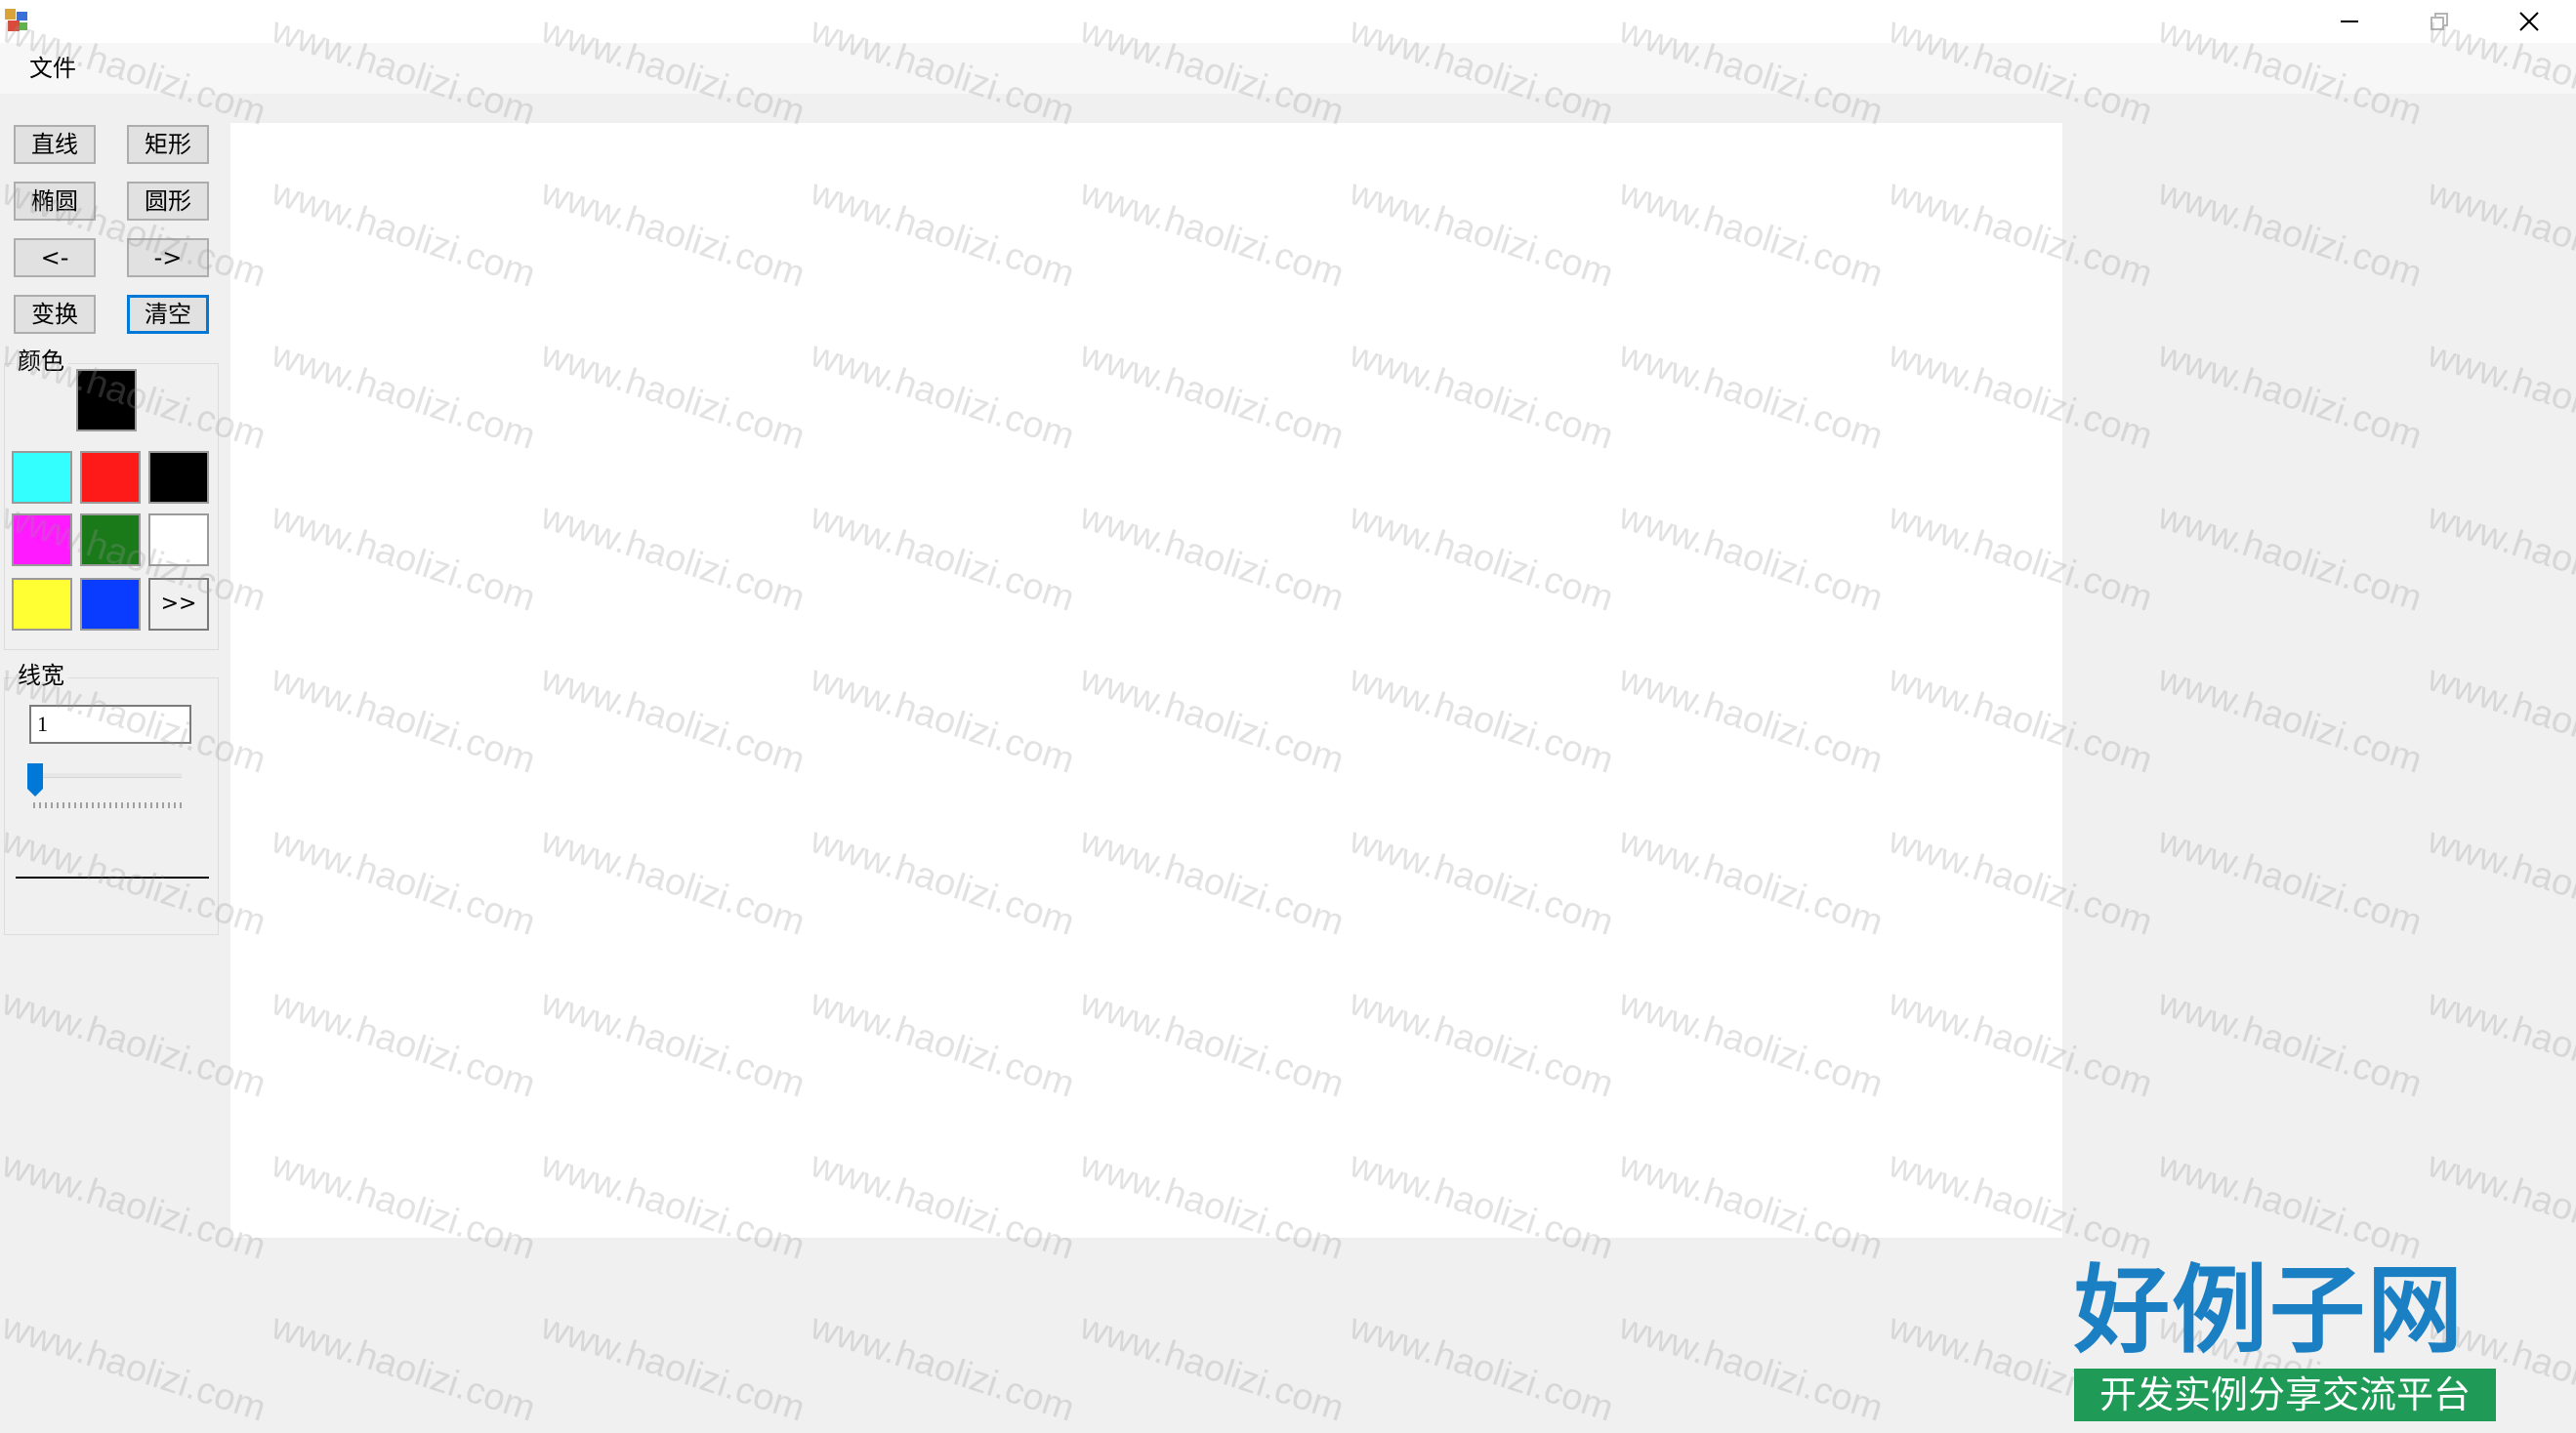 The image size is (2576, 1433). What do you see at coordinates (168, 257) in the screenshot?
I see `redo-button: ->` at bounding box center [168, 257].